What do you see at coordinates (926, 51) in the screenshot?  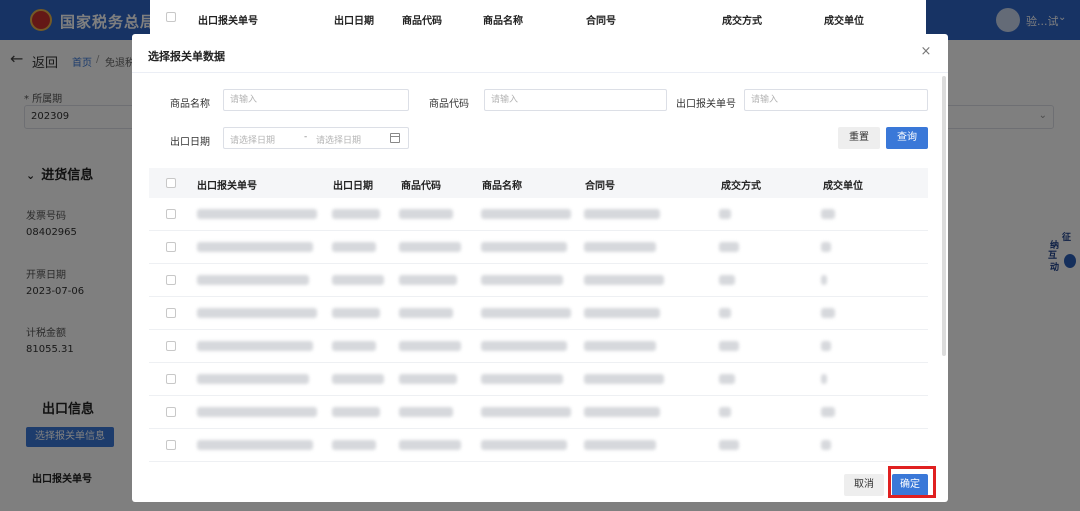 I see `close-icon: ×` at bounding box center [926, 51].